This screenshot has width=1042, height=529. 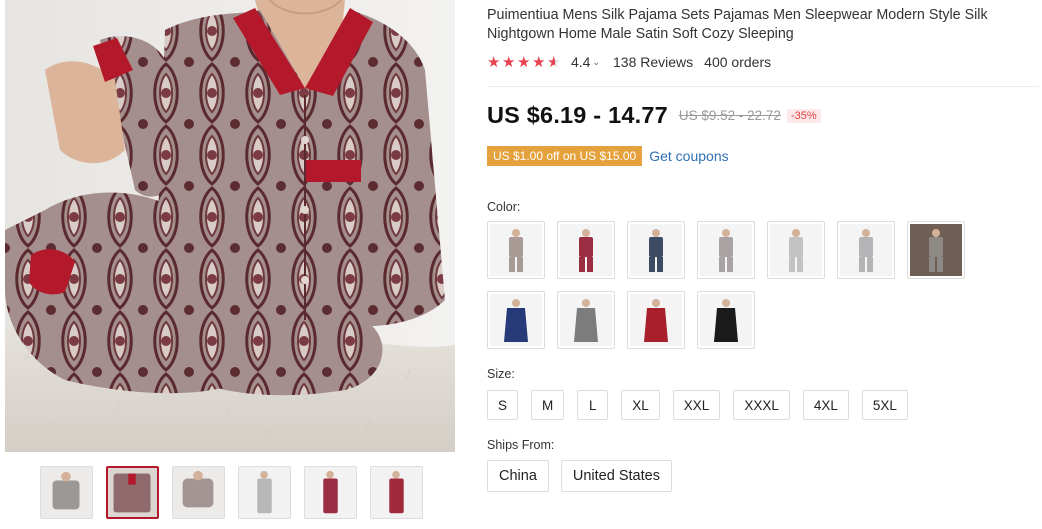 What do you see at coordinates (738, 62) in the screenshot?
I see `orders-count: 400 orders` at bounding box center [738, 62].